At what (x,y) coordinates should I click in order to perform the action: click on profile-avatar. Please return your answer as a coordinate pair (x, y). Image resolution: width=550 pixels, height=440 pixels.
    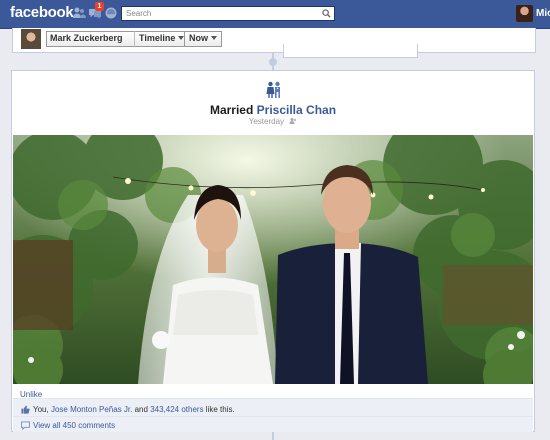
    Looking at the image, I should click on (524, 13).